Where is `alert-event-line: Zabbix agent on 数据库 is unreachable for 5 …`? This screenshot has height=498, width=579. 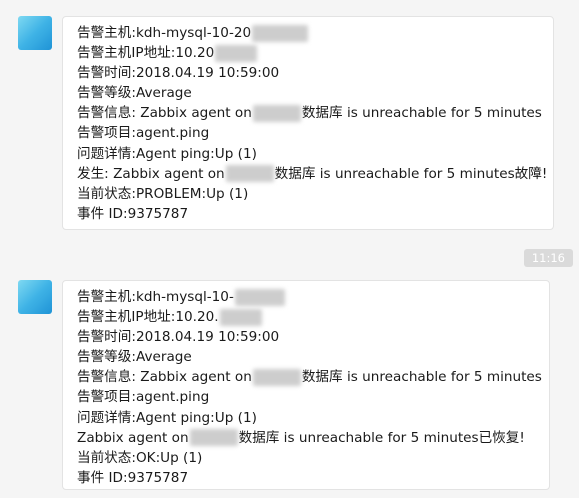
alert-event-line: Zabbix agent on 数据库 is unreachable for 5 … is located at coordinates (301, 438).